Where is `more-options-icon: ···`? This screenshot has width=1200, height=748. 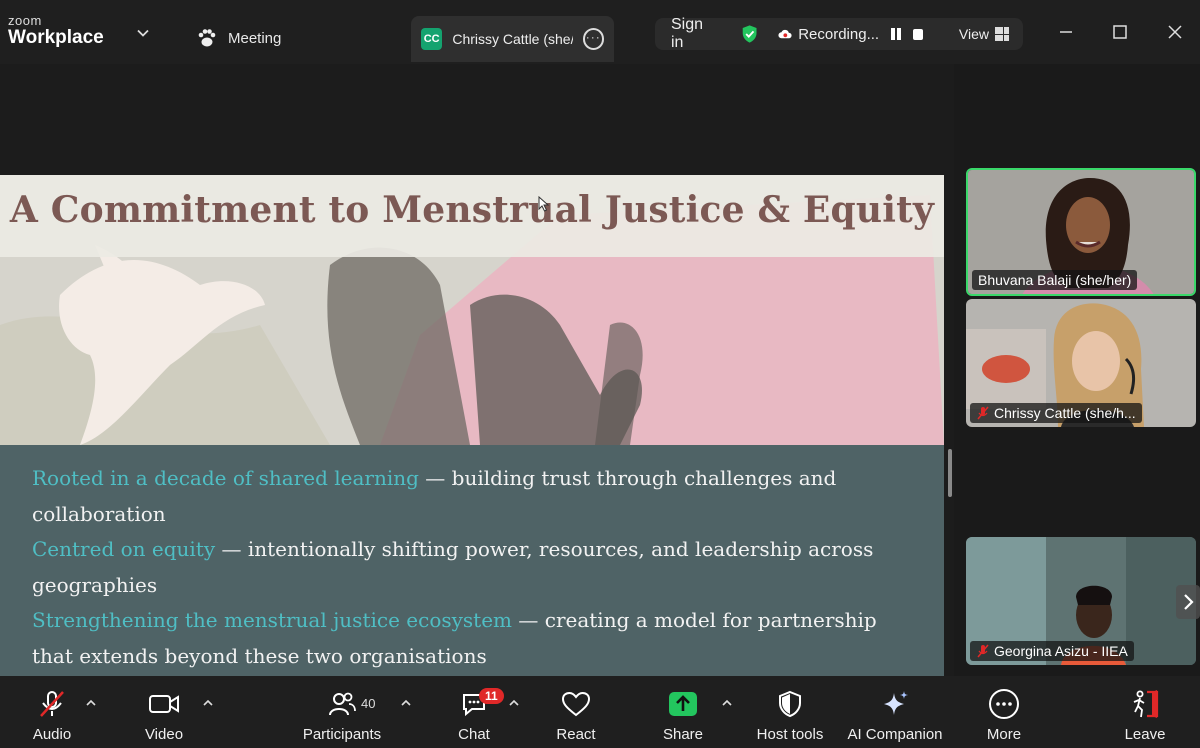
more-options-icon: ··· is located at coordinates (593, 39).